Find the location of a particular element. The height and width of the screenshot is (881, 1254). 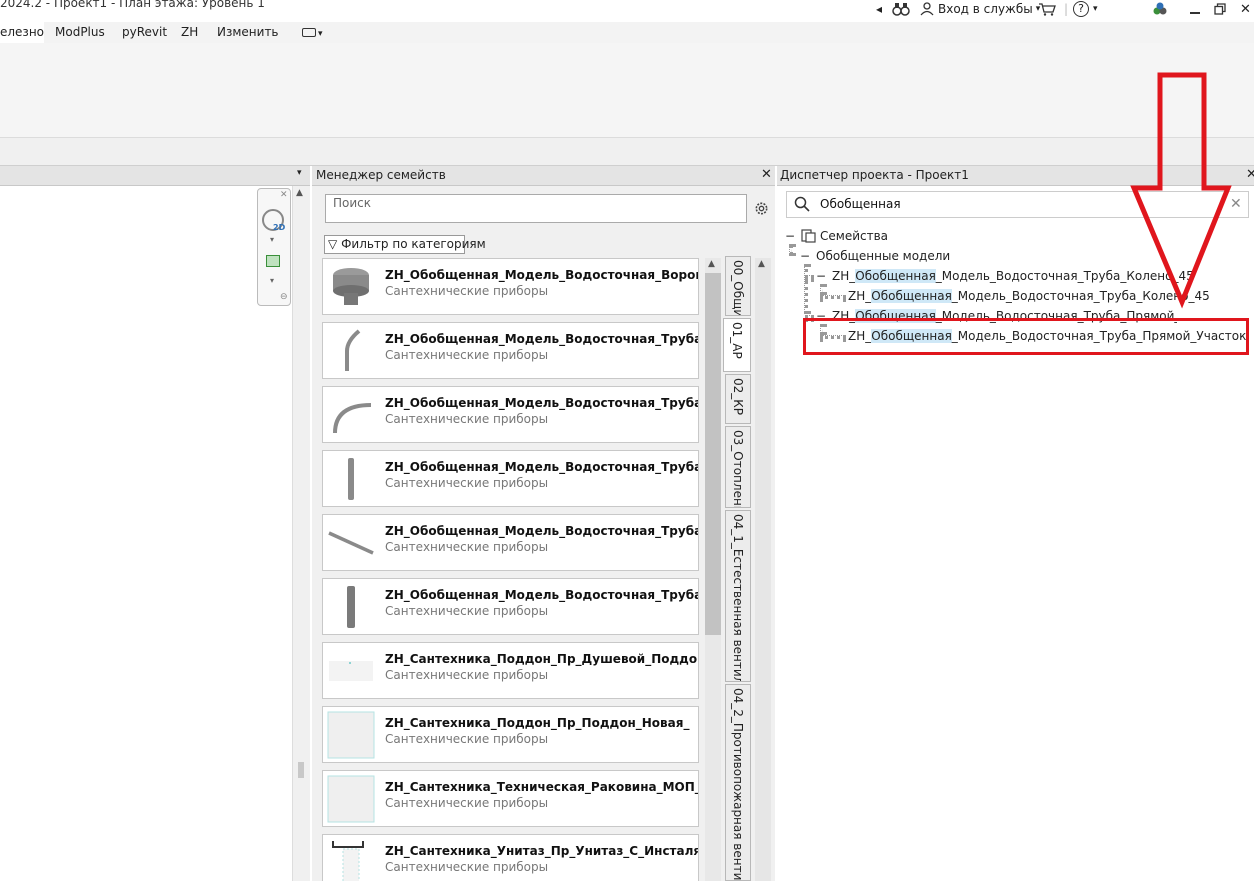

tab-modify: Изменить is located at coordinates (248, 32).